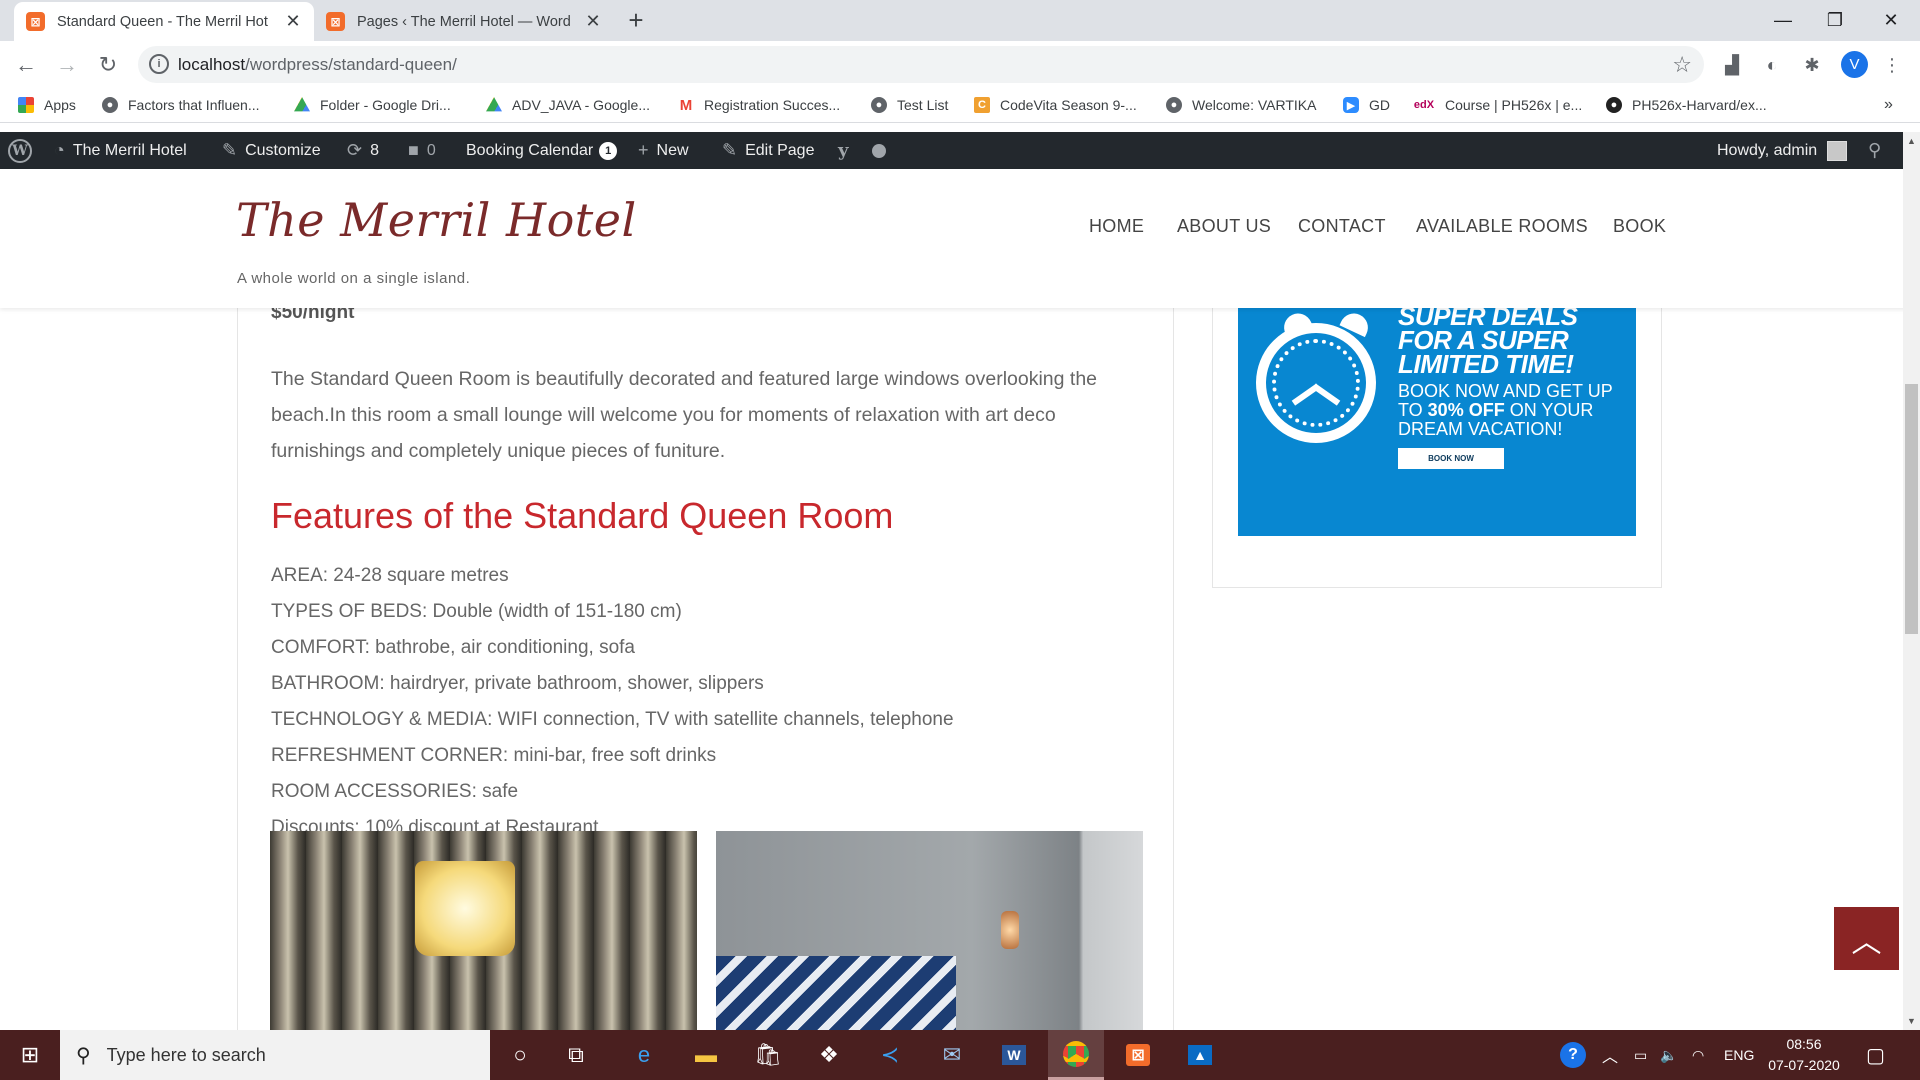  Describe the element at coordinates (879, 105) in the screenshot. I see `globe-icon: ●` at that location.